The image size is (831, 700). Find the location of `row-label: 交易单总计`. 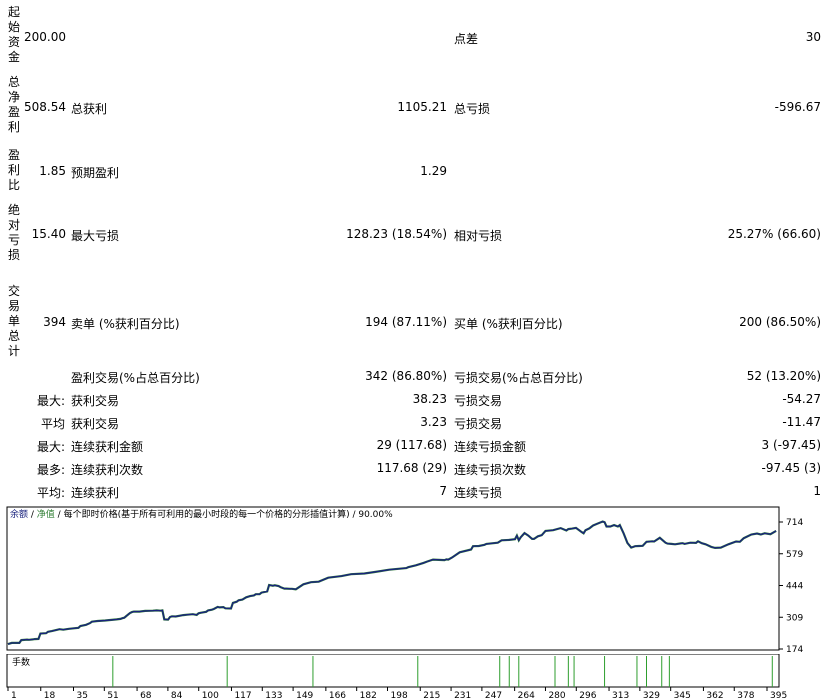

row-label: 交易单总计 is located at coordinates (13, 321).